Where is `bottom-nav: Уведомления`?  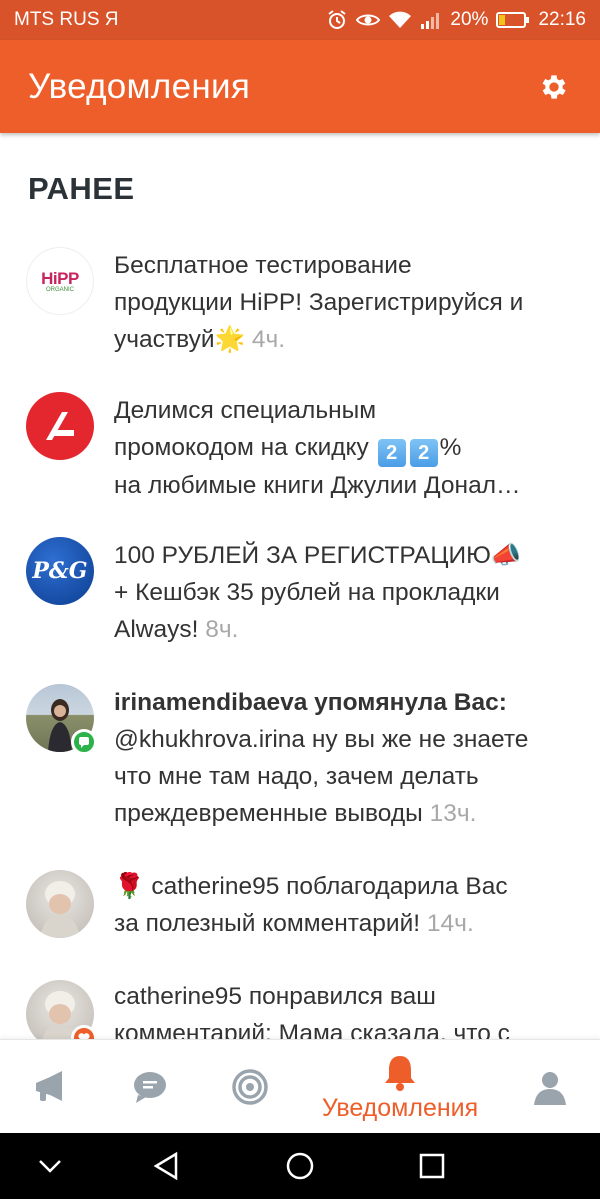 bottom-nav: Уведомления is located at coordinates (300, 1086).